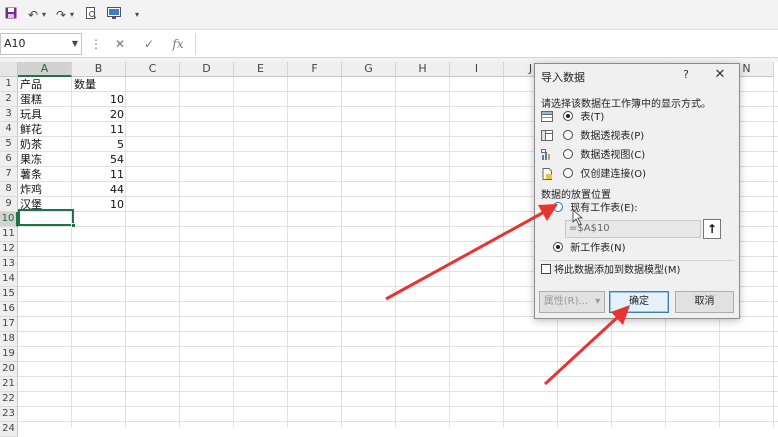 This screenshot has width=778, height=437. Describe the element at coordinates (73, 225) in the screenshot. I see `fill-handle` at that location.